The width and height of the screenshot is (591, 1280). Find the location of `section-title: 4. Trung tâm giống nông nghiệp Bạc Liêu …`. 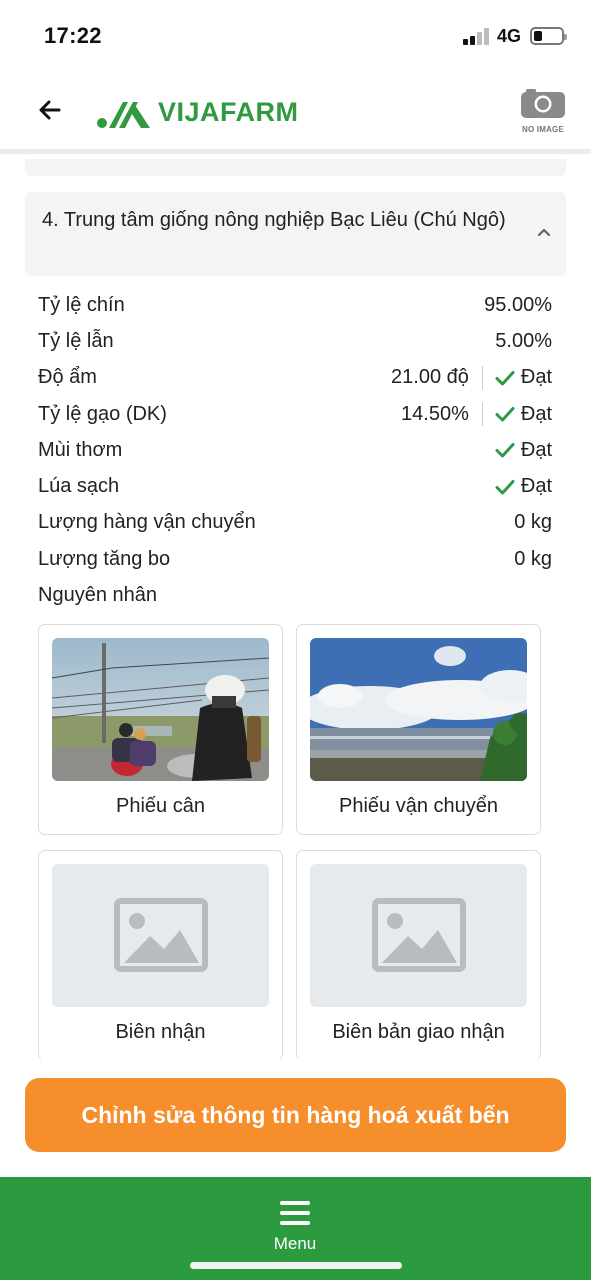

section-title: 4. Trung tâm giống nông nghiệp Bạc Liêu … is located at coordinates (274, 220).